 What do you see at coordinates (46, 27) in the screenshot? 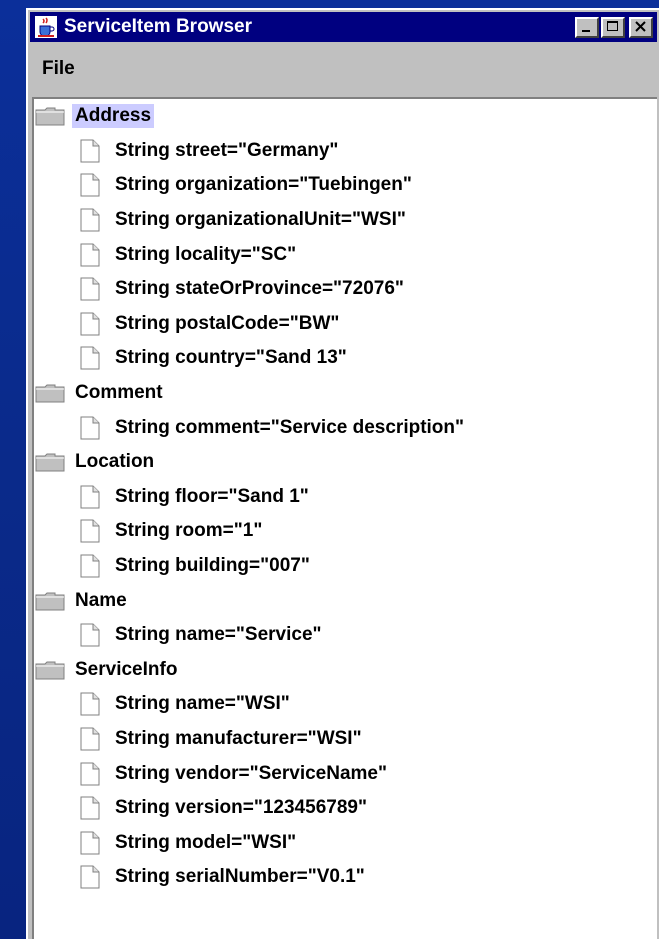
I see `java-cup-icon` at bounding box center [46, 27].